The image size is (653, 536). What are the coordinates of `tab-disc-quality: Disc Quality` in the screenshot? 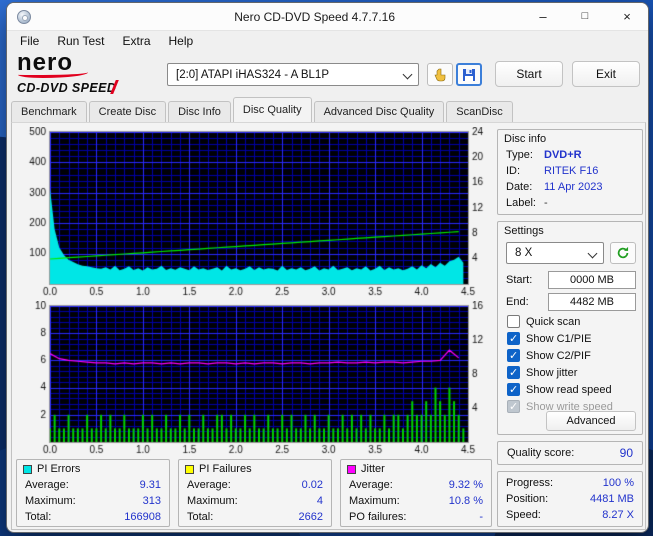 It's located at (272, 109).